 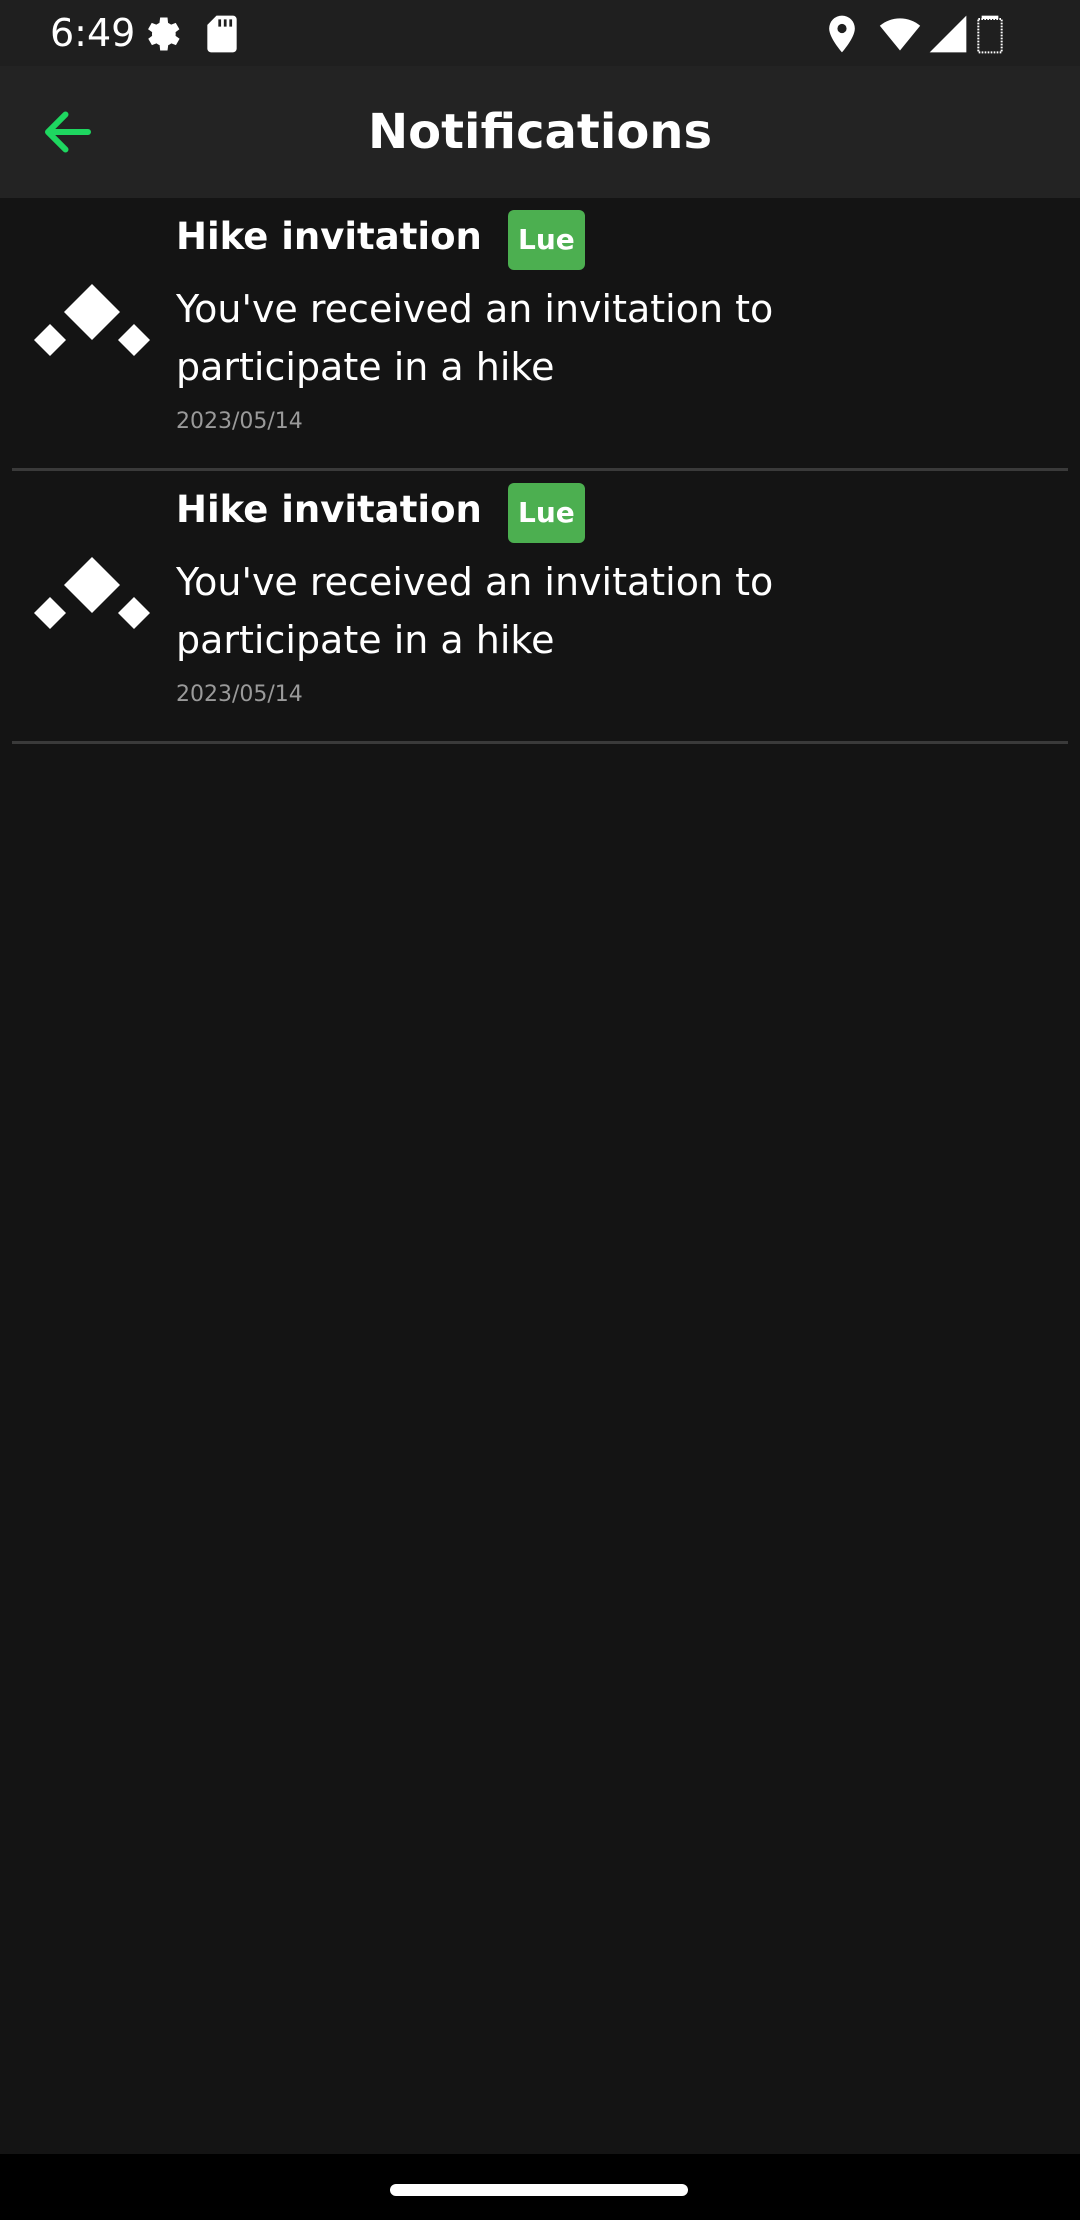 I want to click on home-indicator, so click(x=539, y=2190).